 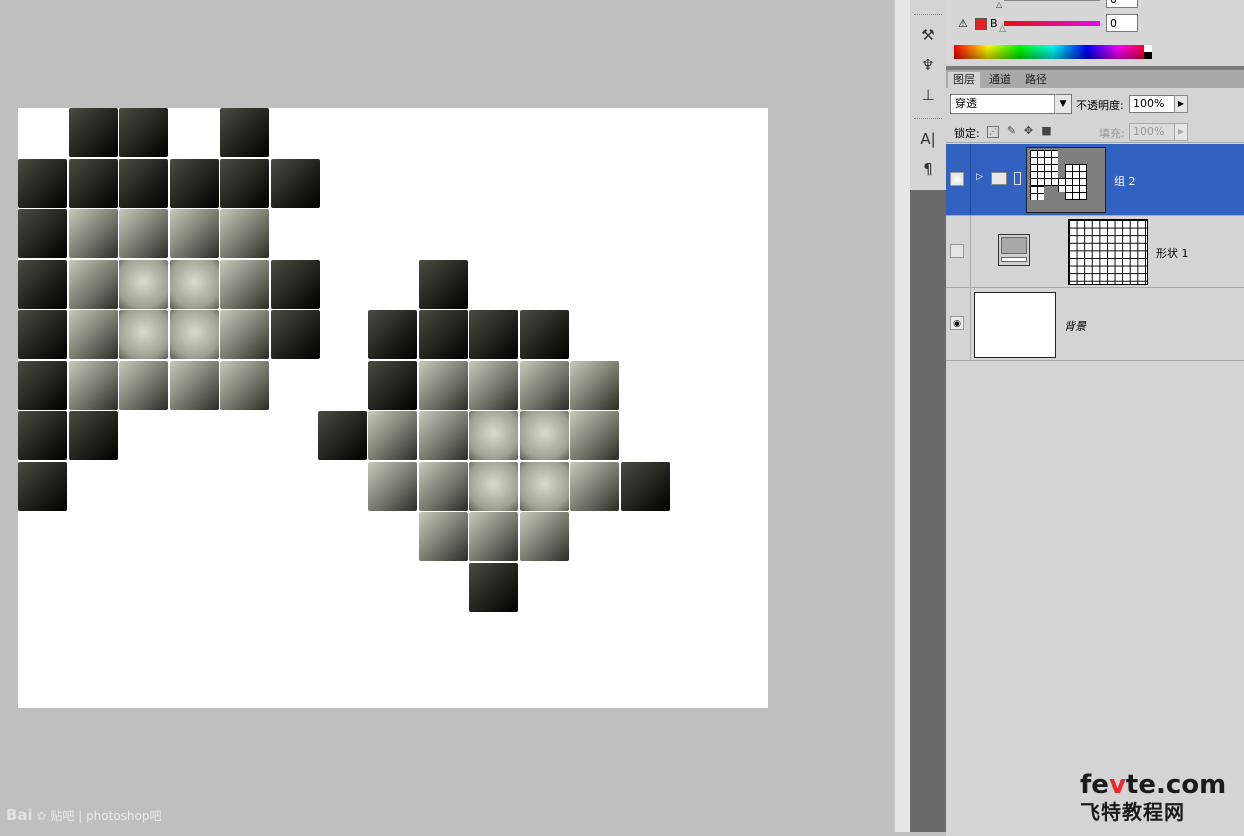 What do you see at coordinates (84, 815) in the screenshot?
I see `baidu-tieba-watermark: Bai ✿ 贴吧 | photoshop吧` at bounding box center [84, 815].